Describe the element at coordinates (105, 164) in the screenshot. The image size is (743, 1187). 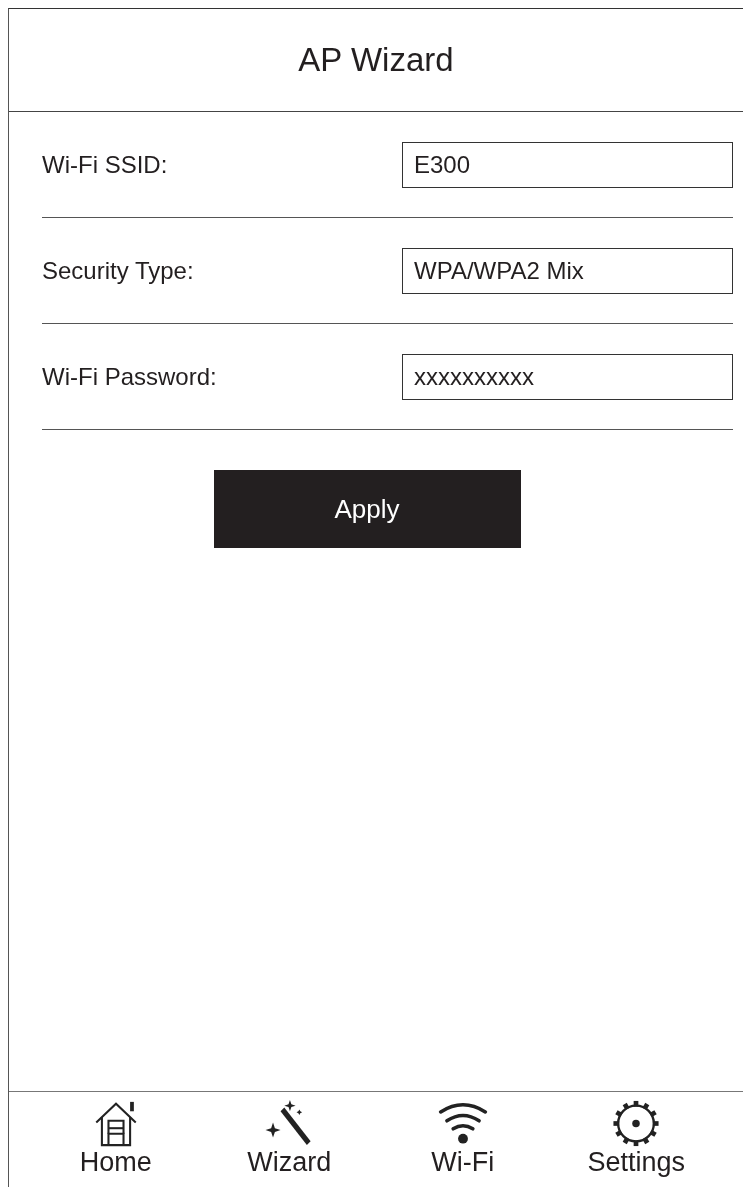
I see `field-label: Wi-Fi SSID:` at that location.